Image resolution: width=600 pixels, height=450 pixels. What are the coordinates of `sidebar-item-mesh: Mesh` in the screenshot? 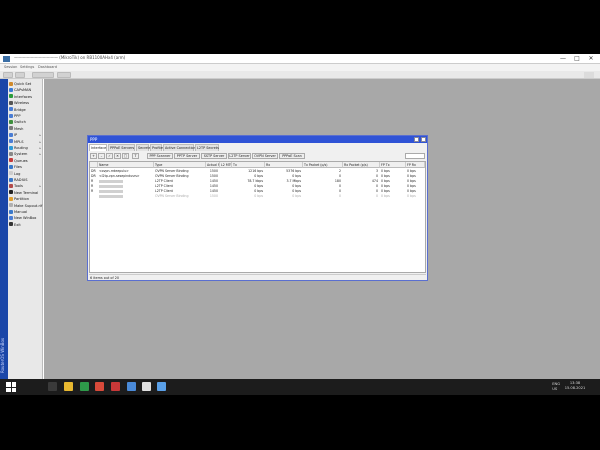 It's located at (25, 129).